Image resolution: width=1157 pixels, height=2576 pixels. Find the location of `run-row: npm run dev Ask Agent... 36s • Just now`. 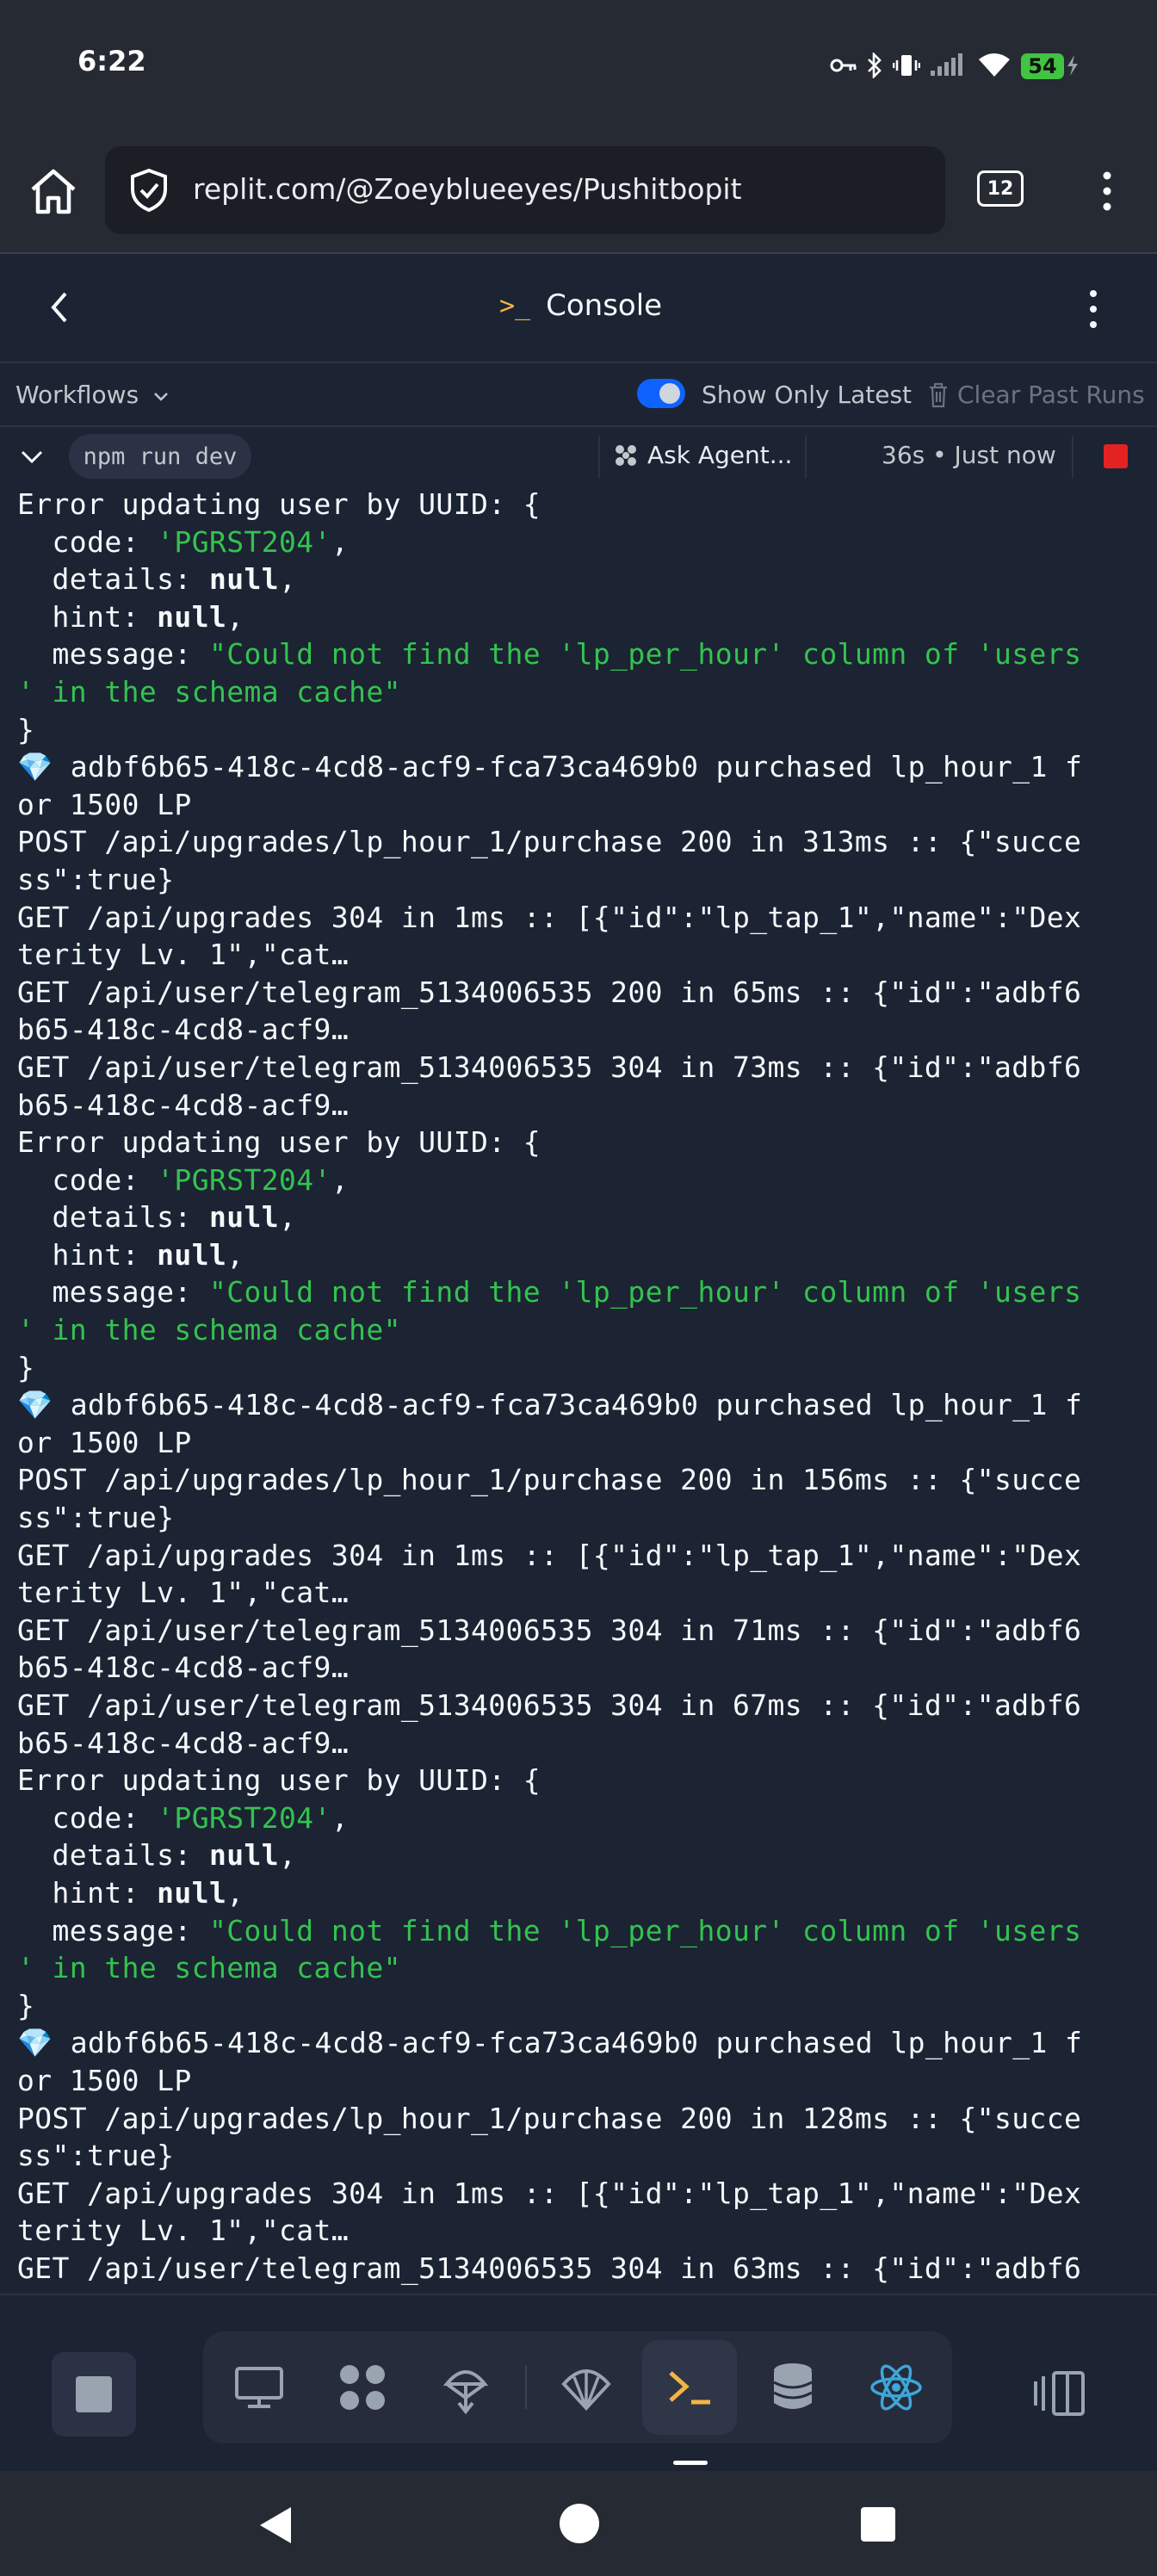

run-row: npm run dev Ask Agent... 36s • Just now is located at coordinates (579, 457).